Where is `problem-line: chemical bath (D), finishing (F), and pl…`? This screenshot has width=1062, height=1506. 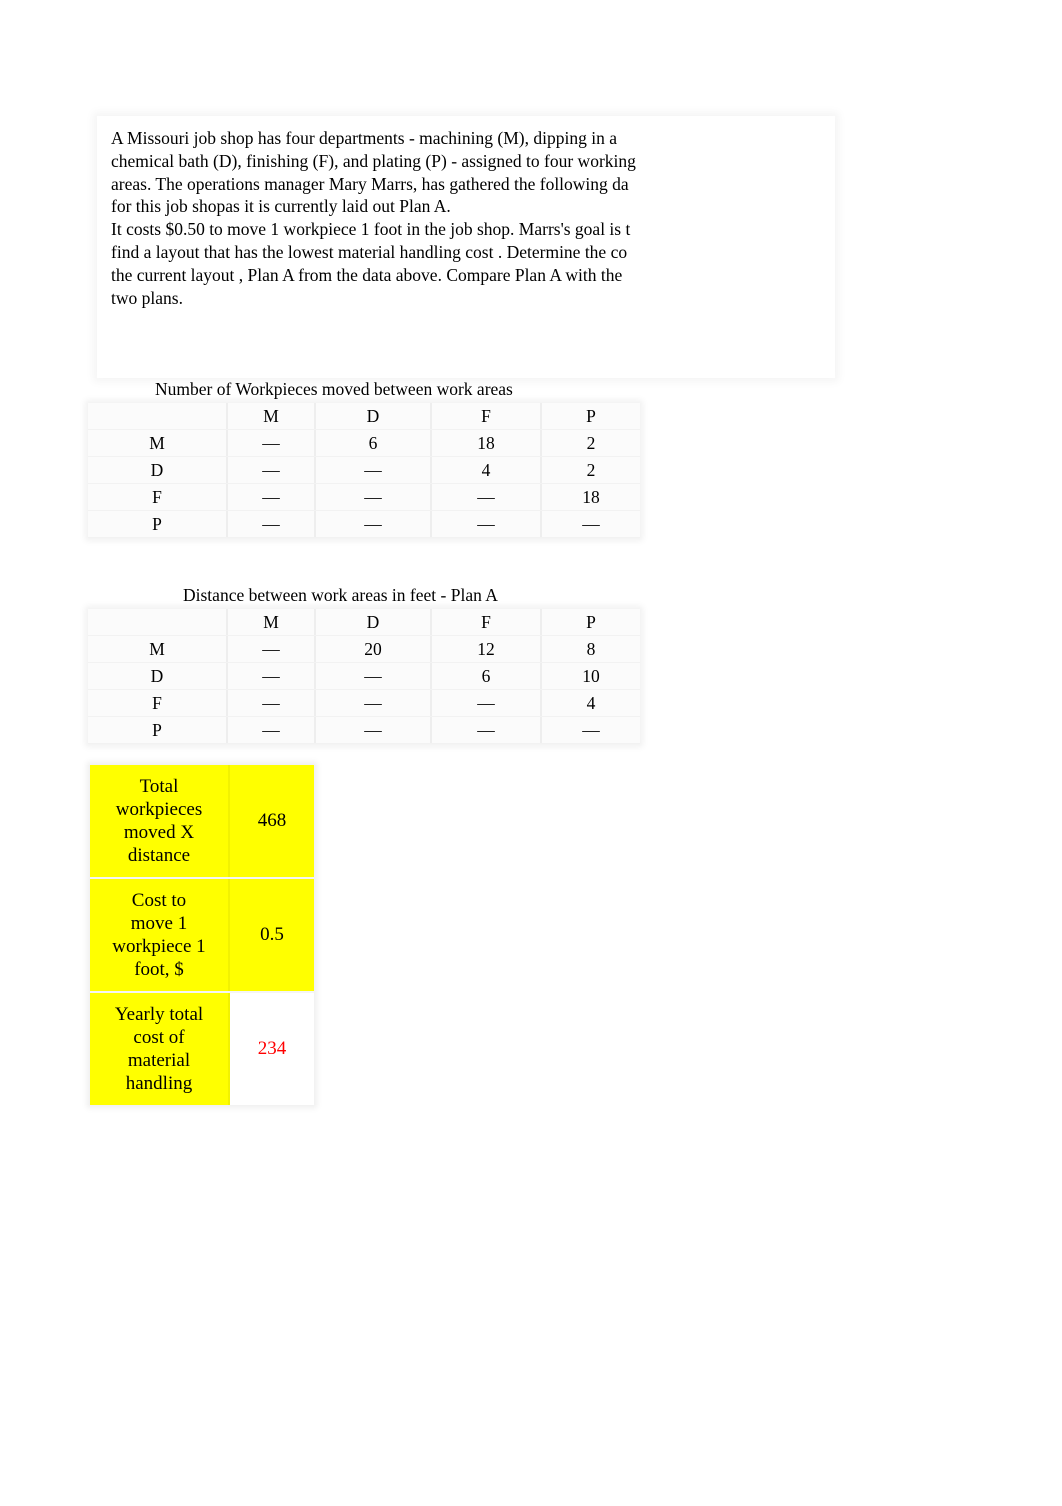
problem-line: chemical bath (D), finishing (F), and pl… is located at coordinates (373, 160).